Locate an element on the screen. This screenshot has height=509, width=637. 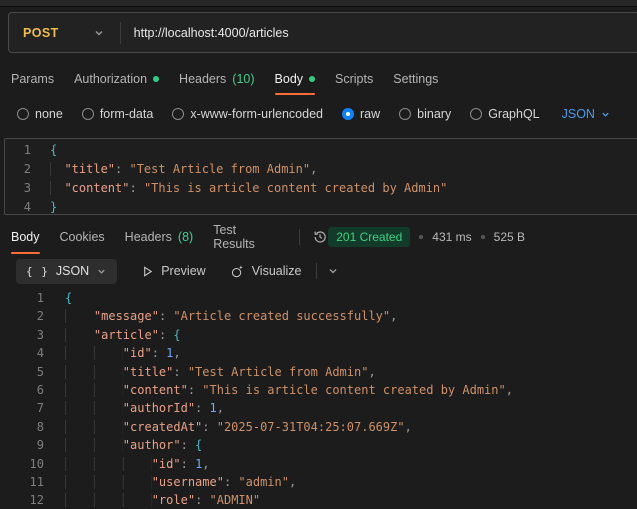
code-line: 12 "role": "ADMIN" is located at coordinates (318, 500).